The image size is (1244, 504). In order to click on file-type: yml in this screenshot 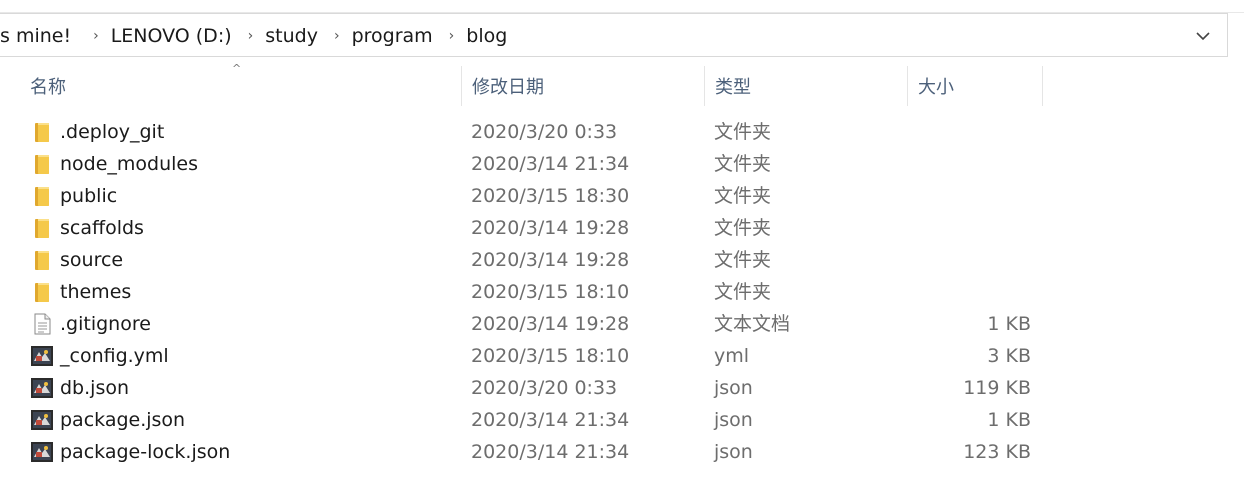, I will do `click(732, 356)`.